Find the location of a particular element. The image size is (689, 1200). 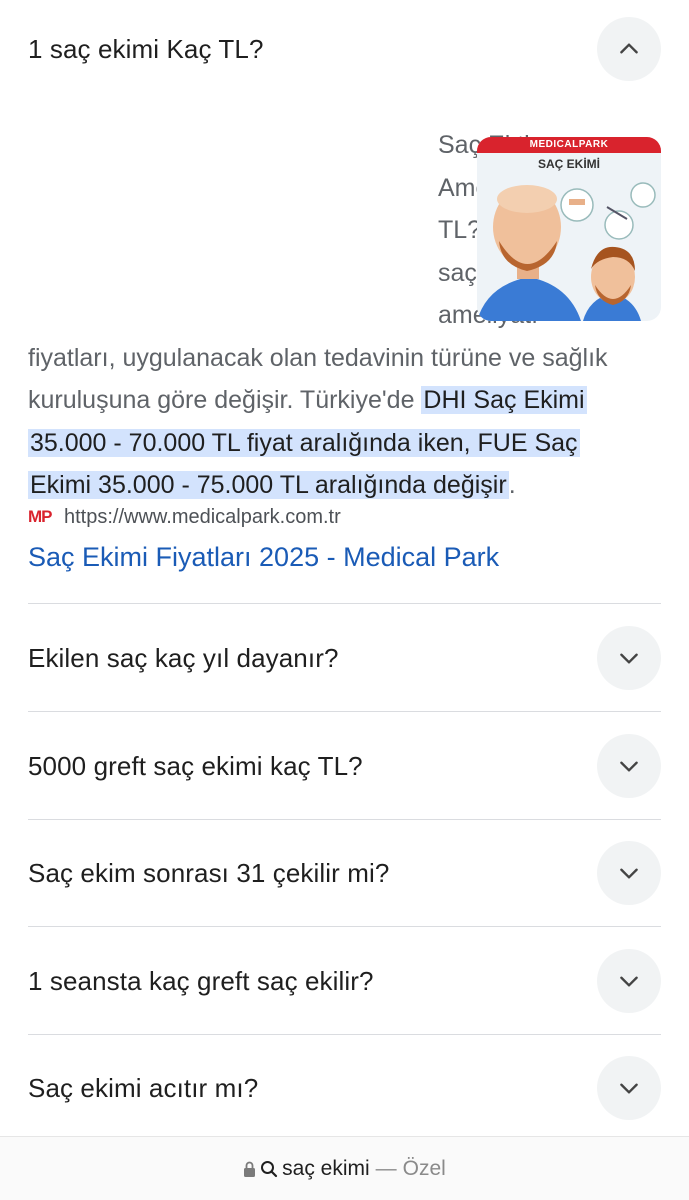

answer-thumbnail: MEDICALPARK SAÇ EKİMİ is located at coordinates (569, 229).